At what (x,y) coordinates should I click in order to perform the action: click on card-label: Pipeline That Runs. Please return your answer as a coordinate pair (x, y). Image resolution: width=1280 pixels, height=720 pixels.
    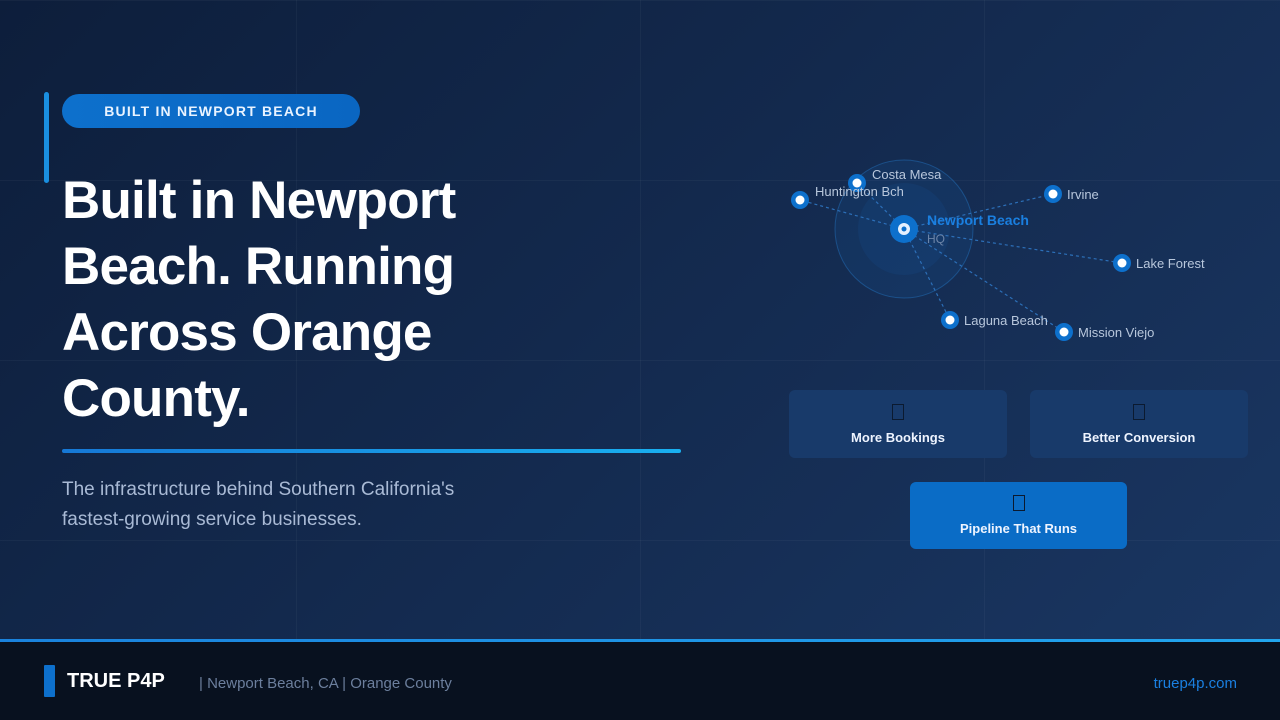
    Looking at the image, I should click on (1018, 528).